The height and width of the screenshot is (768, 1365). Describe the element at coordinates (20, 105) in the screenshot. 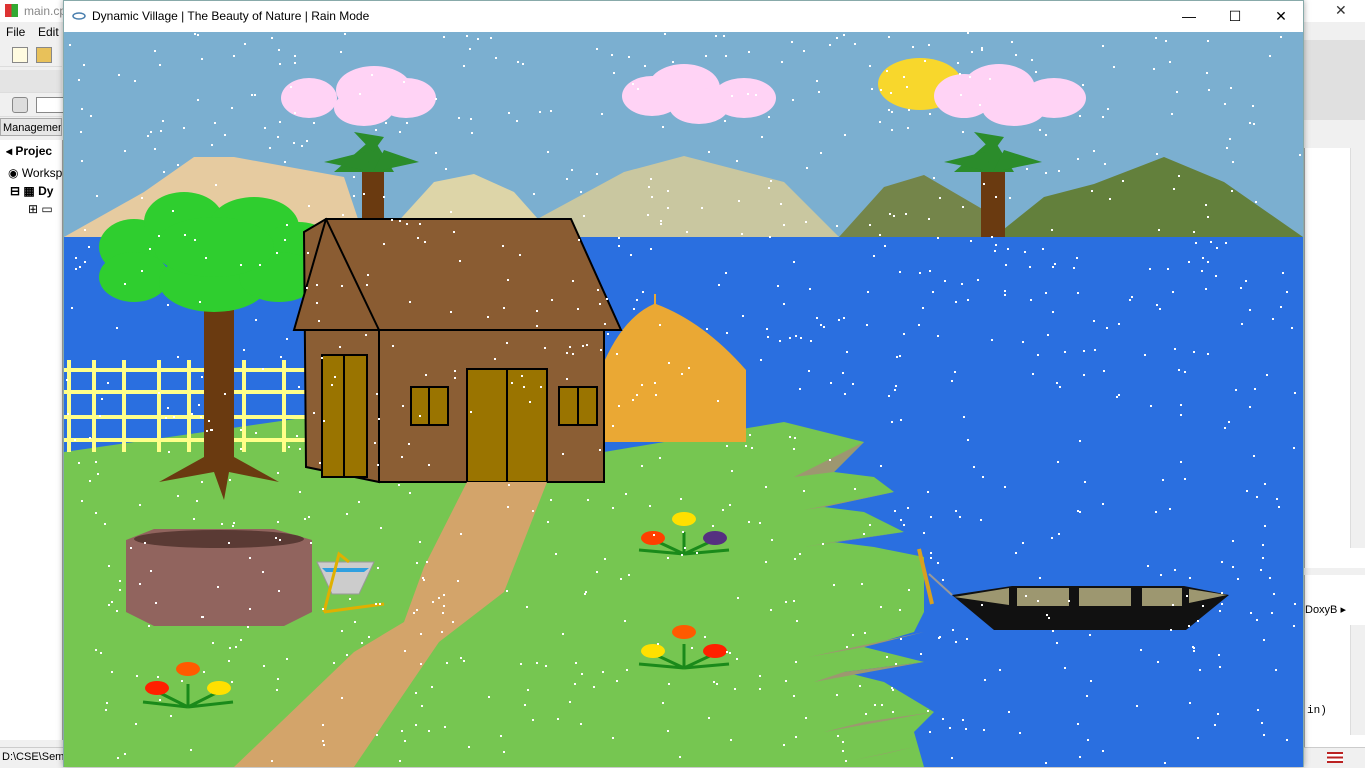

I see `clear-icon` at that location.